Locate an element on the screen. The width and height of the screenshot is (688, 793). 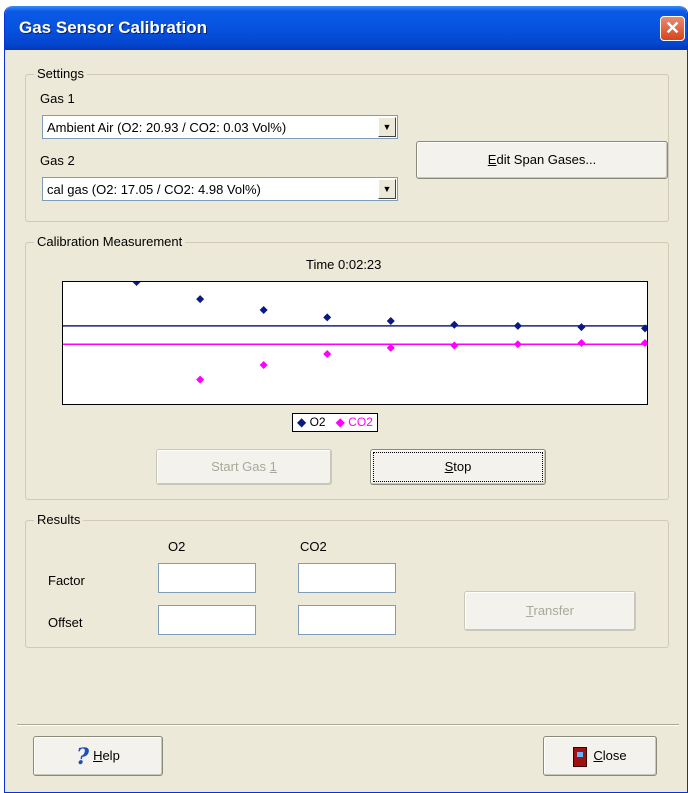
close-mnemonic: C is located at coordinates (598, 755).